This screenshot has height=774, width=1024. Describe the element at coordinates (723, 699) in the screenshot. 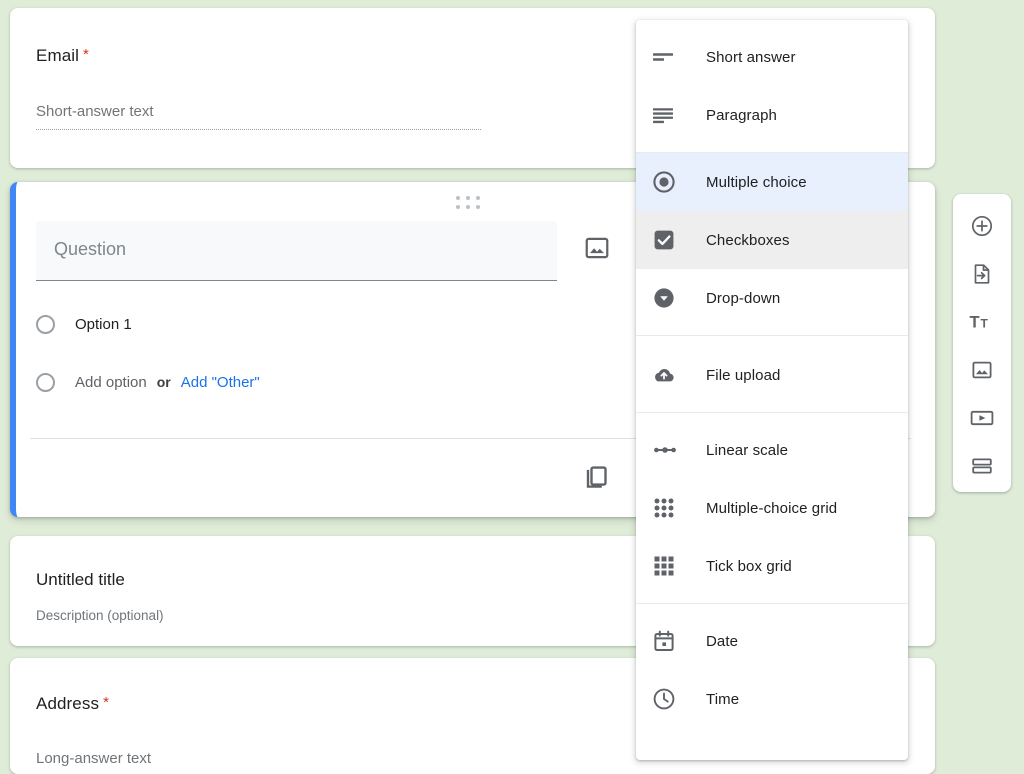

I see `menu-item-label: Time` at that location.